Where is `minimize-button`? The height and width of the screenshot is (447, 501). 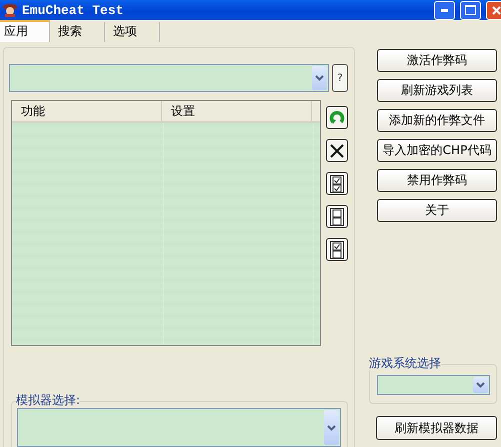
minimize-button is located at coordinates (444, 10).